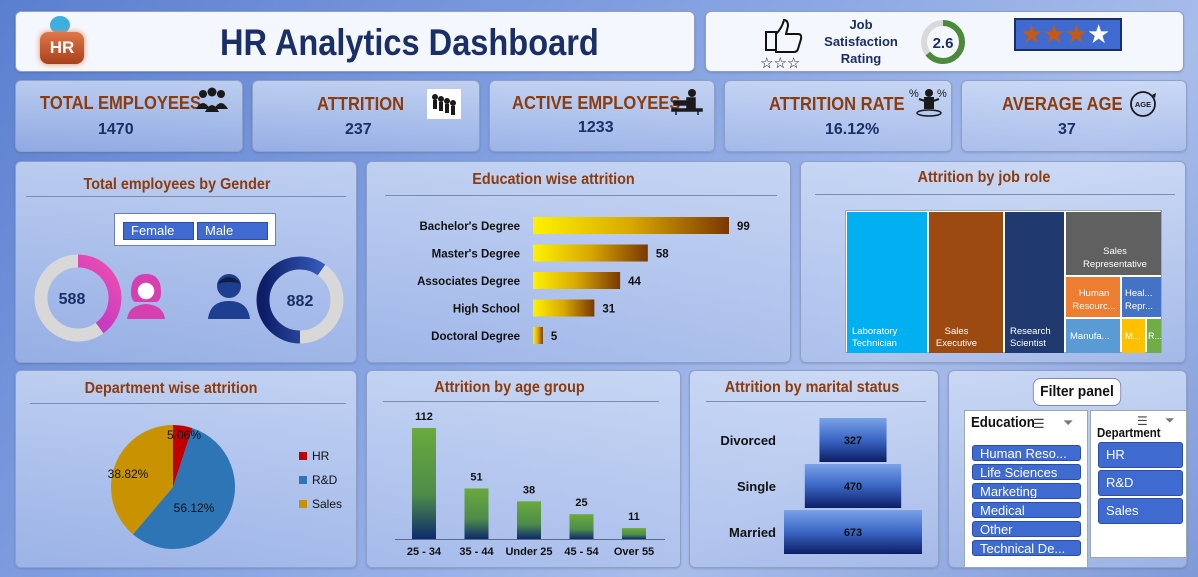 This screenshot has height=577, width=1198. Describe the element at coordinates (476, 513) in the screenshot. I see `age-bar` at that location.